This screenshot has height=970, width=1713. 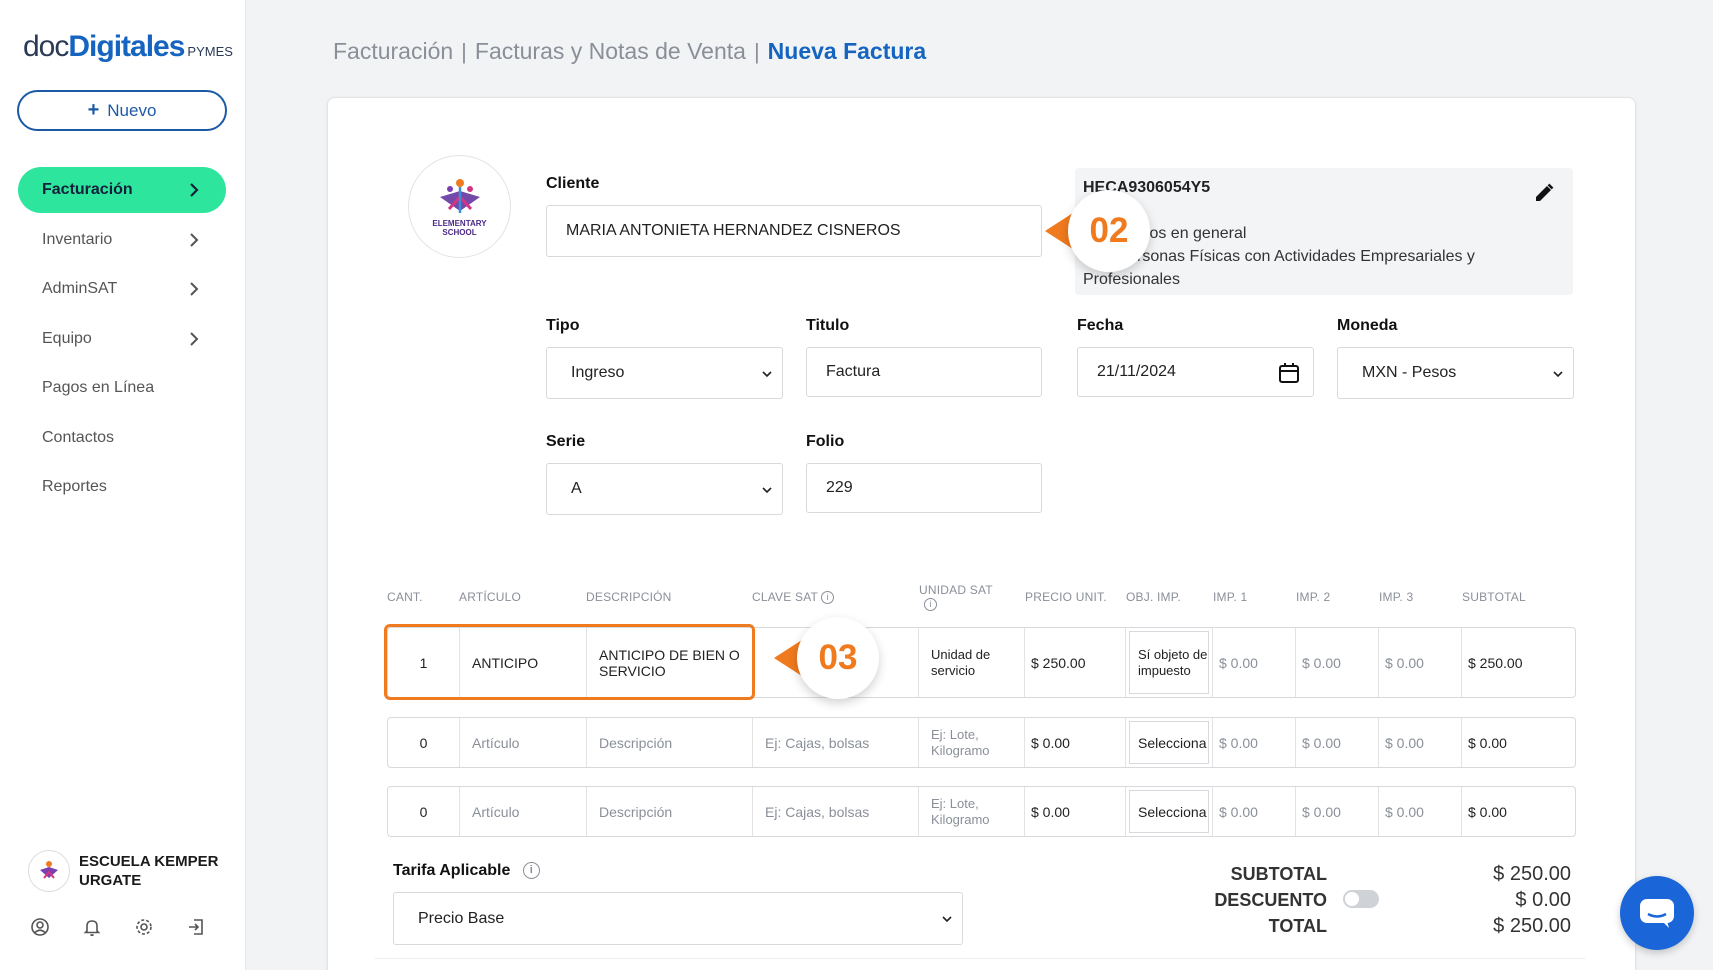 I want to click on sidebar-item-label: AdminSAT, so click(x=80, y=288).